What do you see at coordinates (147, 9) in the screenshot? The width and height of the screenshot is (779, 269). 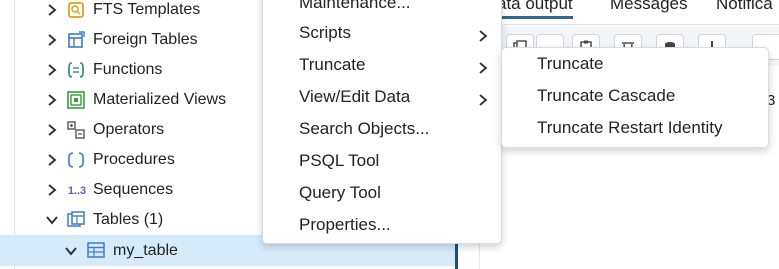 I see `tree-item-label: FTS Templates` at bounding box center [147, 9].